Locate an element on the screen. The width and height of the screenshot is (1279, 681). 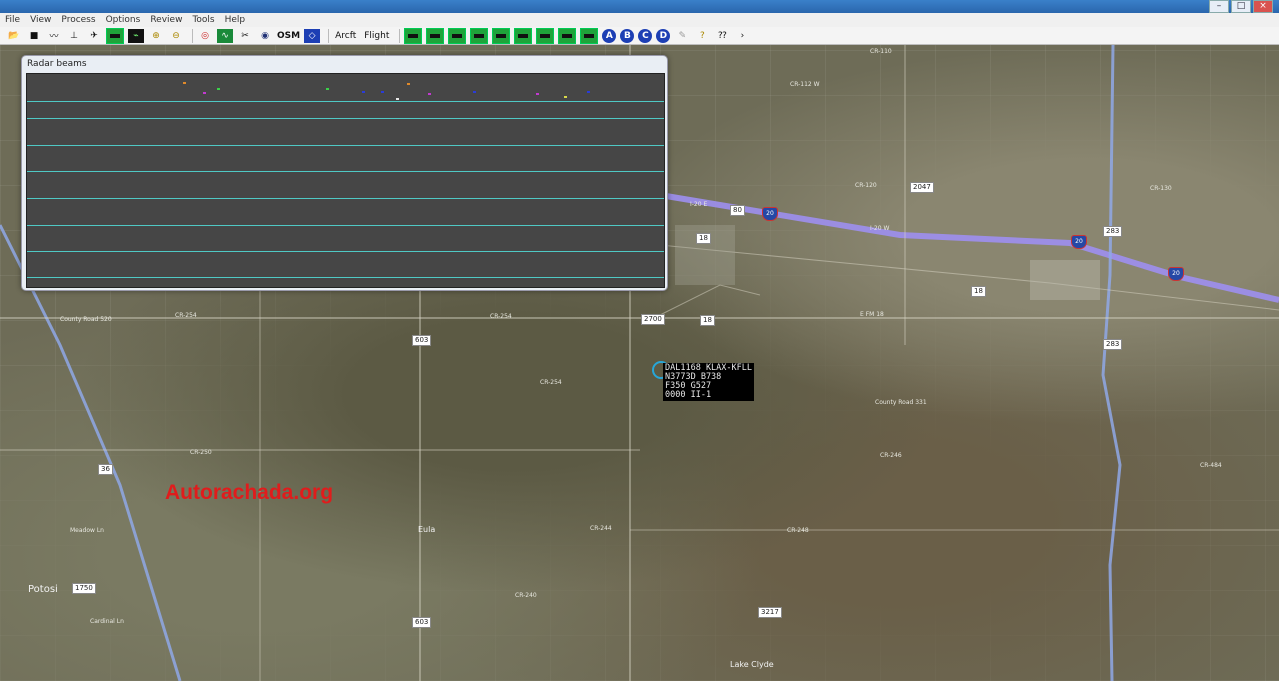
osm-button: OSM is located at coordinates (288, 36).